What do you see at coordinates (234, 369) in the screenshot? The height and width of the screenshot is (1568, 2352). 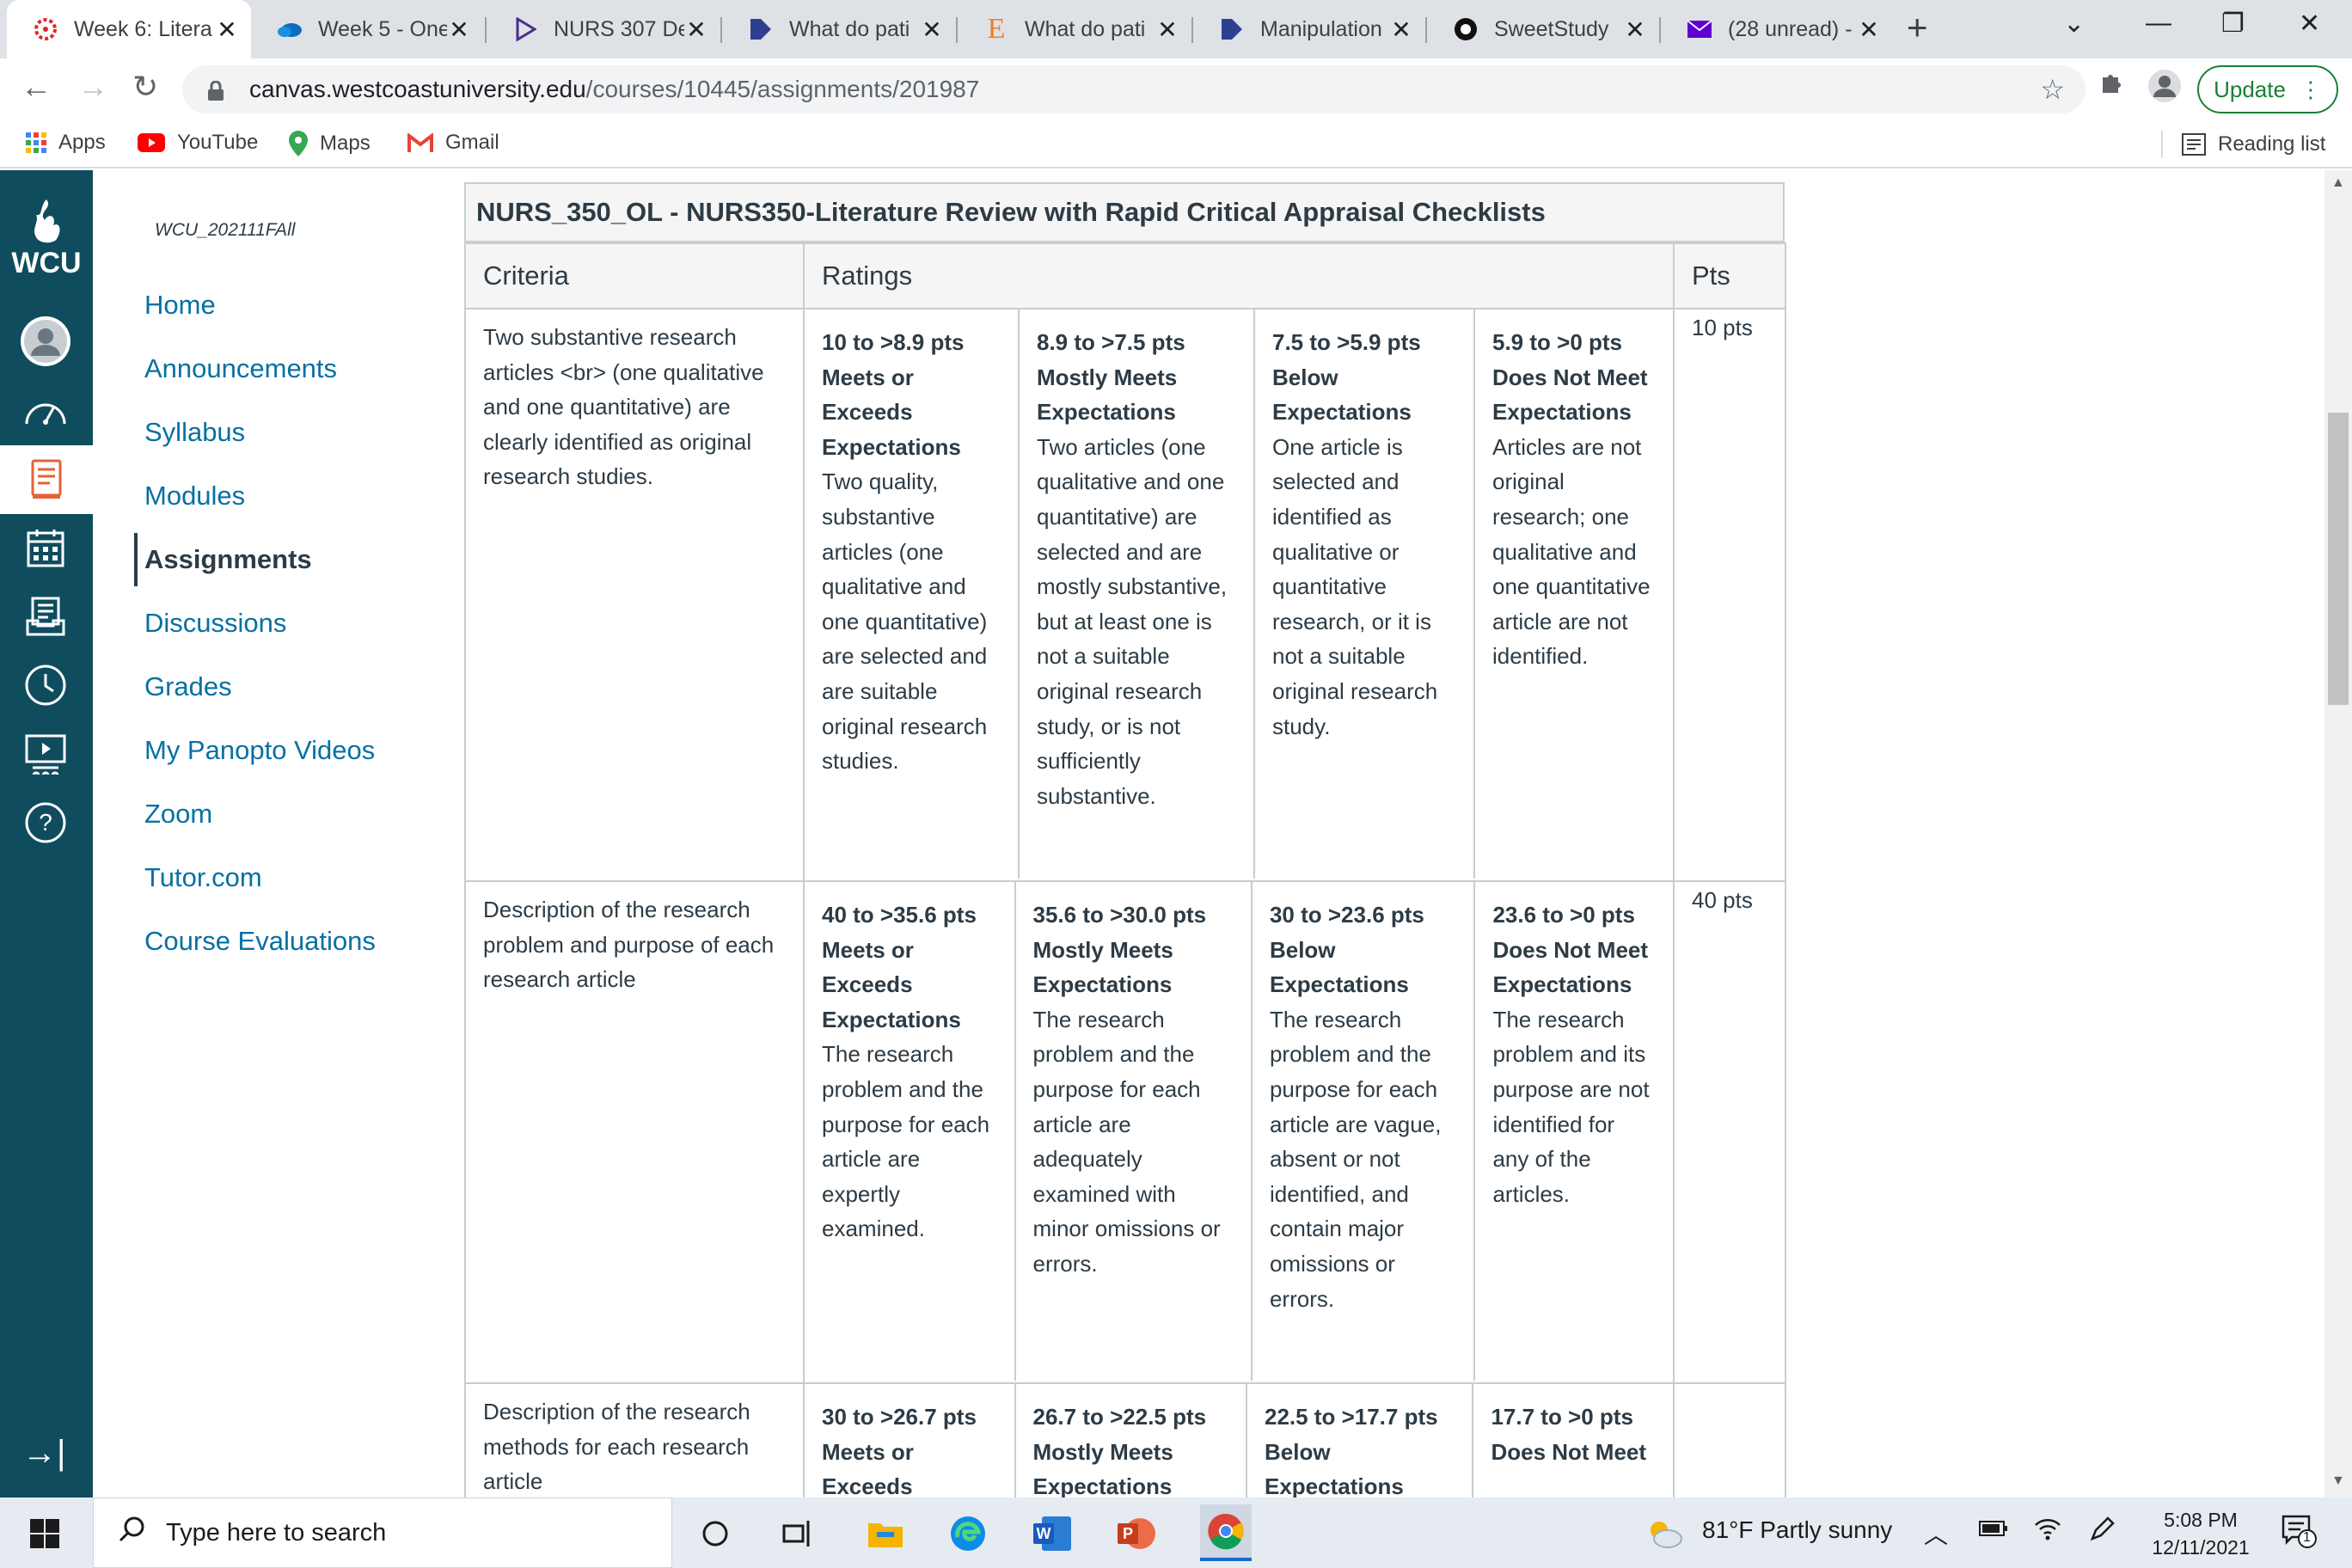 I see `course-nav-announcements: Announcements` at bounding box center [234, 369].